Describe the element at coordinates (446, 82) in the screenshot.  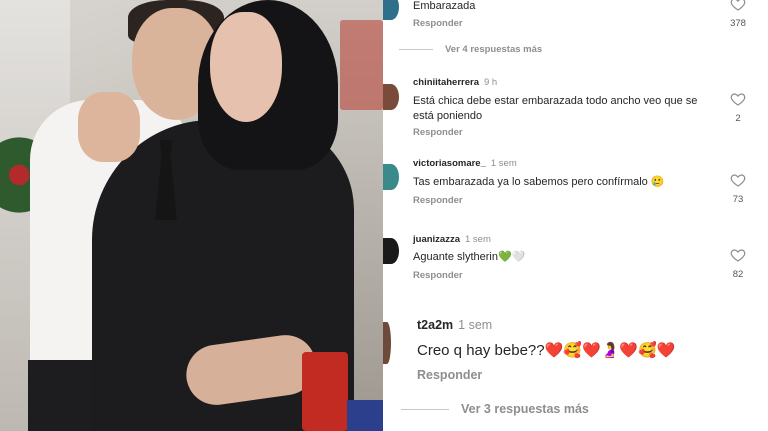
I see `username-label: chiniitaherrera` at that location.